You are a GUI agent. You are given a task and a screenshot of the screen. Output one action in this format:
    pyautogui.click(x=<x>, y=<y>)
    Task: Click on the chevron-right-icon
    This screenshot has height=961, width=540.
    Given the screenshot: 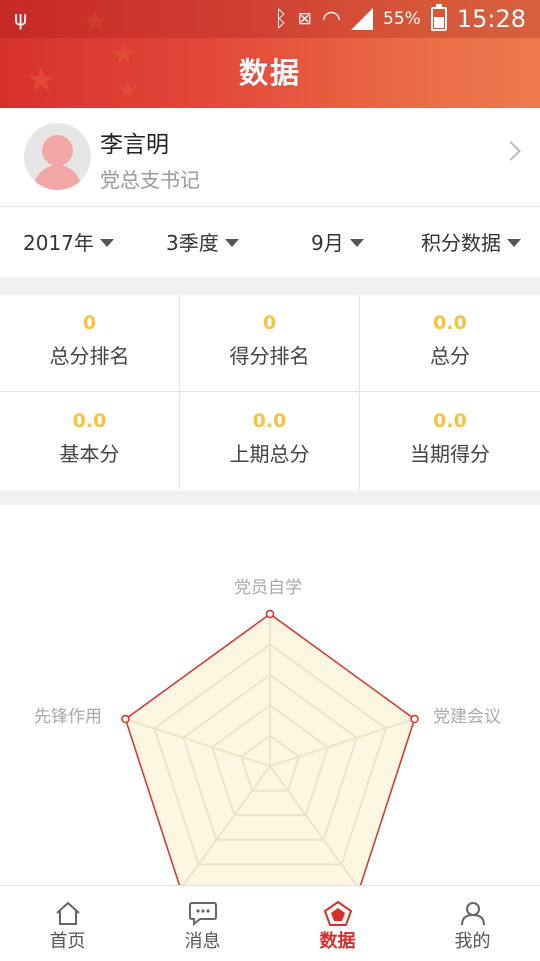 What is the action you would take?
    pyautogui.click(x=511, y=151)
    